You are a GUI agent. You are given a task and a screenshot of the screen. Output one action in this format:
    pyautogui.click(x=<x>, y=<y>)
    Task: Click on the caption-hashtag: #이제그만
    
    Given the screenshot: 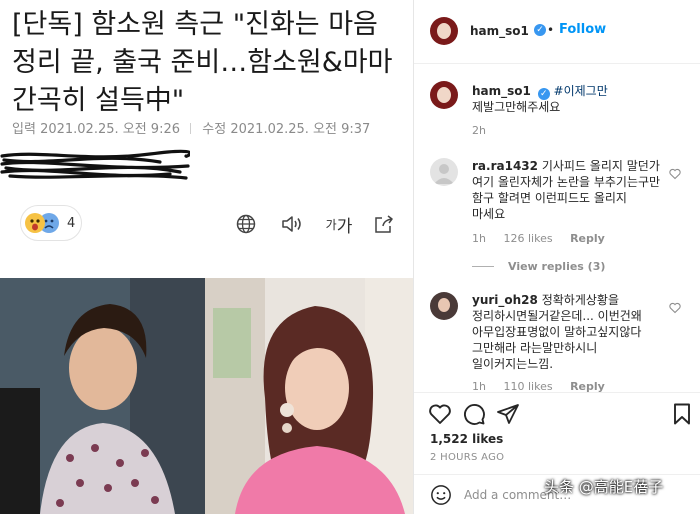 What is the action you would take?
    pyautogui.click(x=581, y=91)
    